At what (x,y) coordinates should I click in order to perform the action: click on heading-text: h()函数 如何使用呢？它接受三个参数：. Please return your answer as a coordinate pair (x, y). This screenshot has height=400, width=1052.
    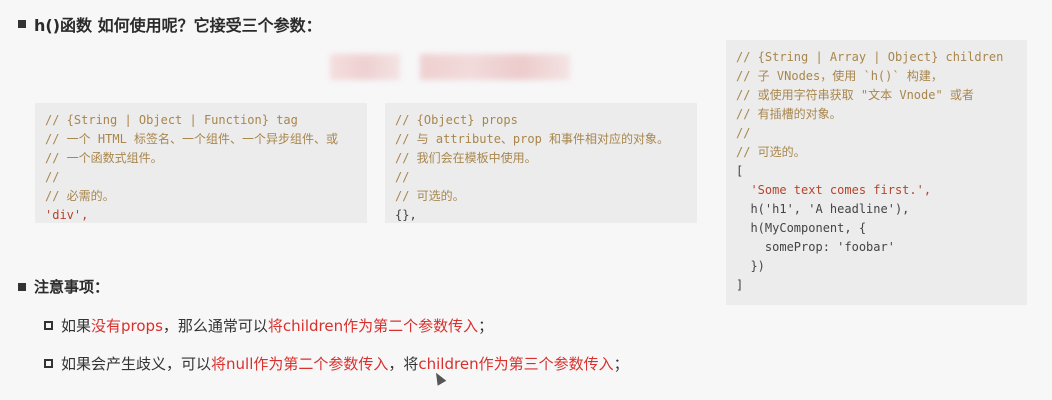
    Looking at the image, I should click on (178, 25).